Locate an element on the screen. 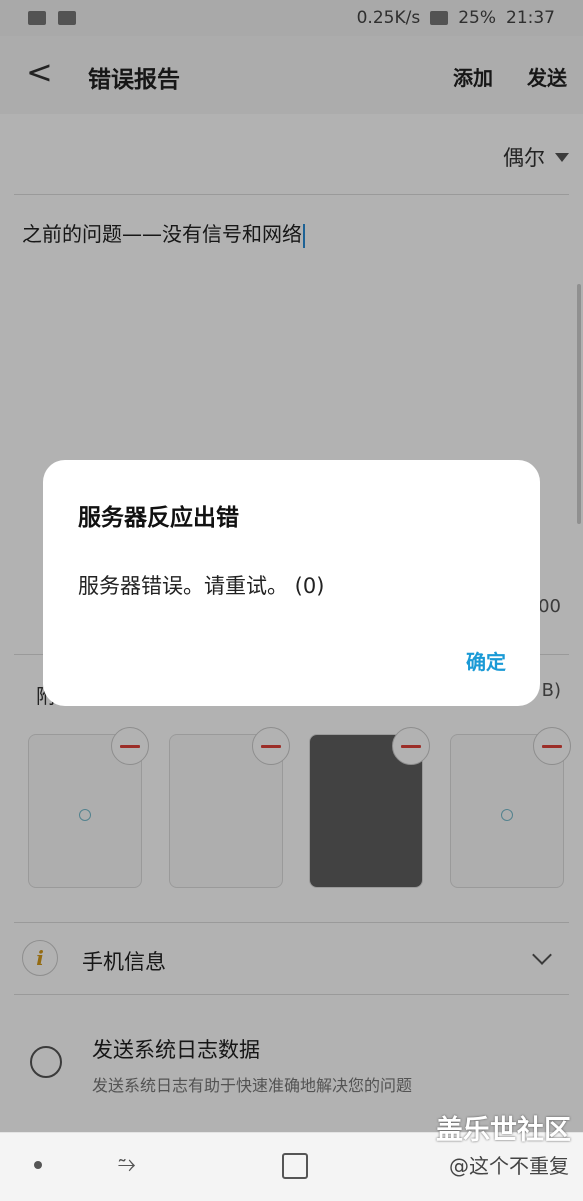 This screenshot has height=1201, width=583. recent-apps-icon: ⥲ is located at coordinates (129, 1165).